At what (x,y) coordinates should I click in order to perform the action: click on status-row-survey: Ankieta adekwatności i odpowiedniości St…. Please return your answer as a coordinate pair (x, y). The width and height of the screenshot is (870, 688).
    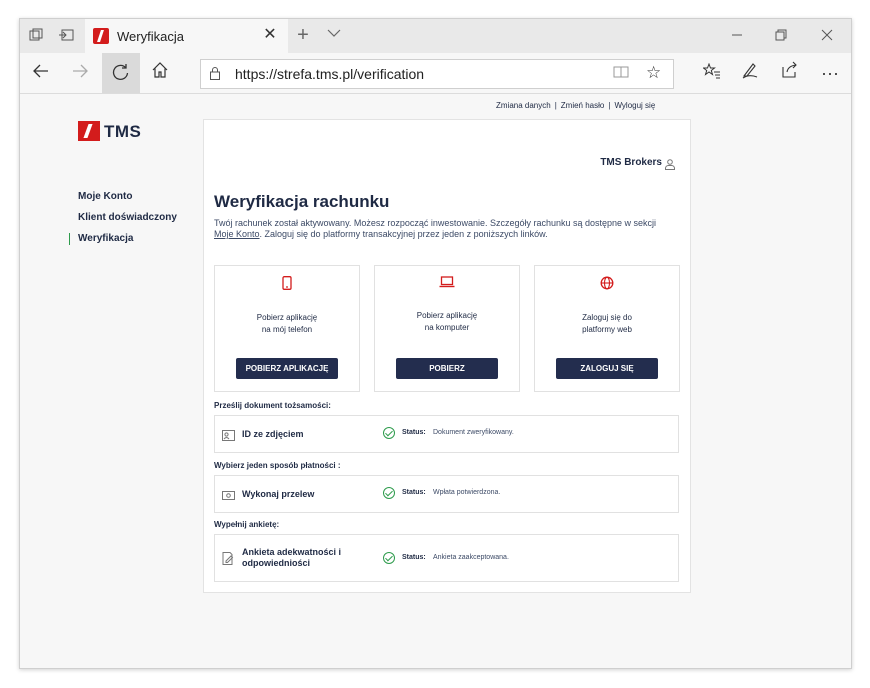
    Looking at the image, I should click on (446, 558).